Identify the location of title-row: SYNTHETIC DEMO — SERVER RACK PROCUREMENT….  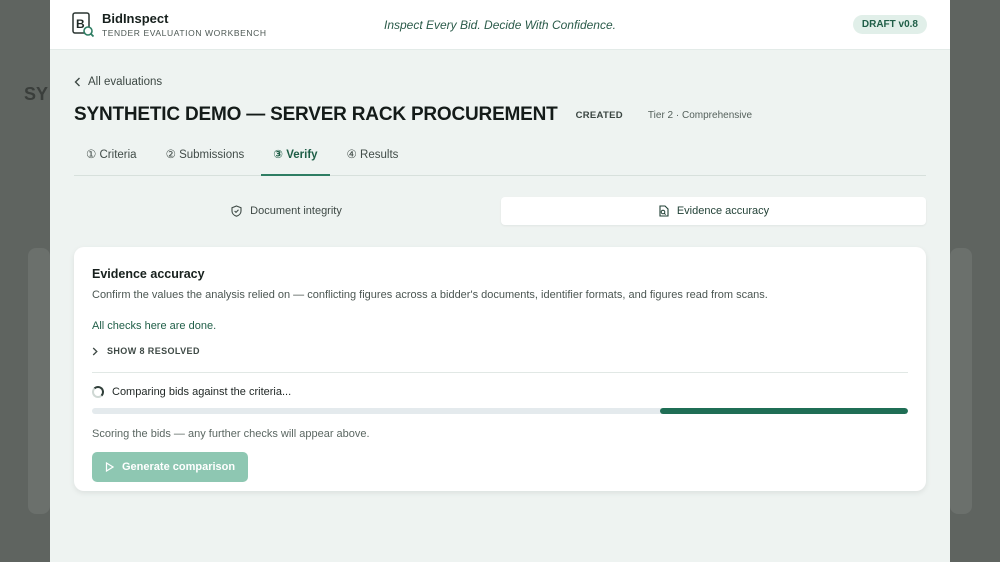
(500, 115).